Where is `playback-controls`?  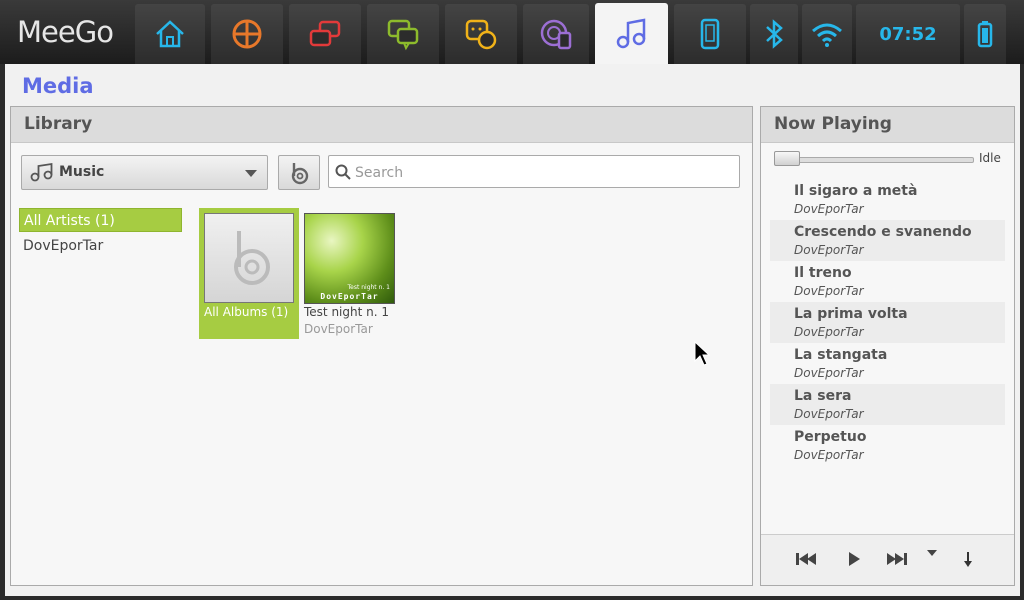 playback-controls is located at coordinates (887, 559).